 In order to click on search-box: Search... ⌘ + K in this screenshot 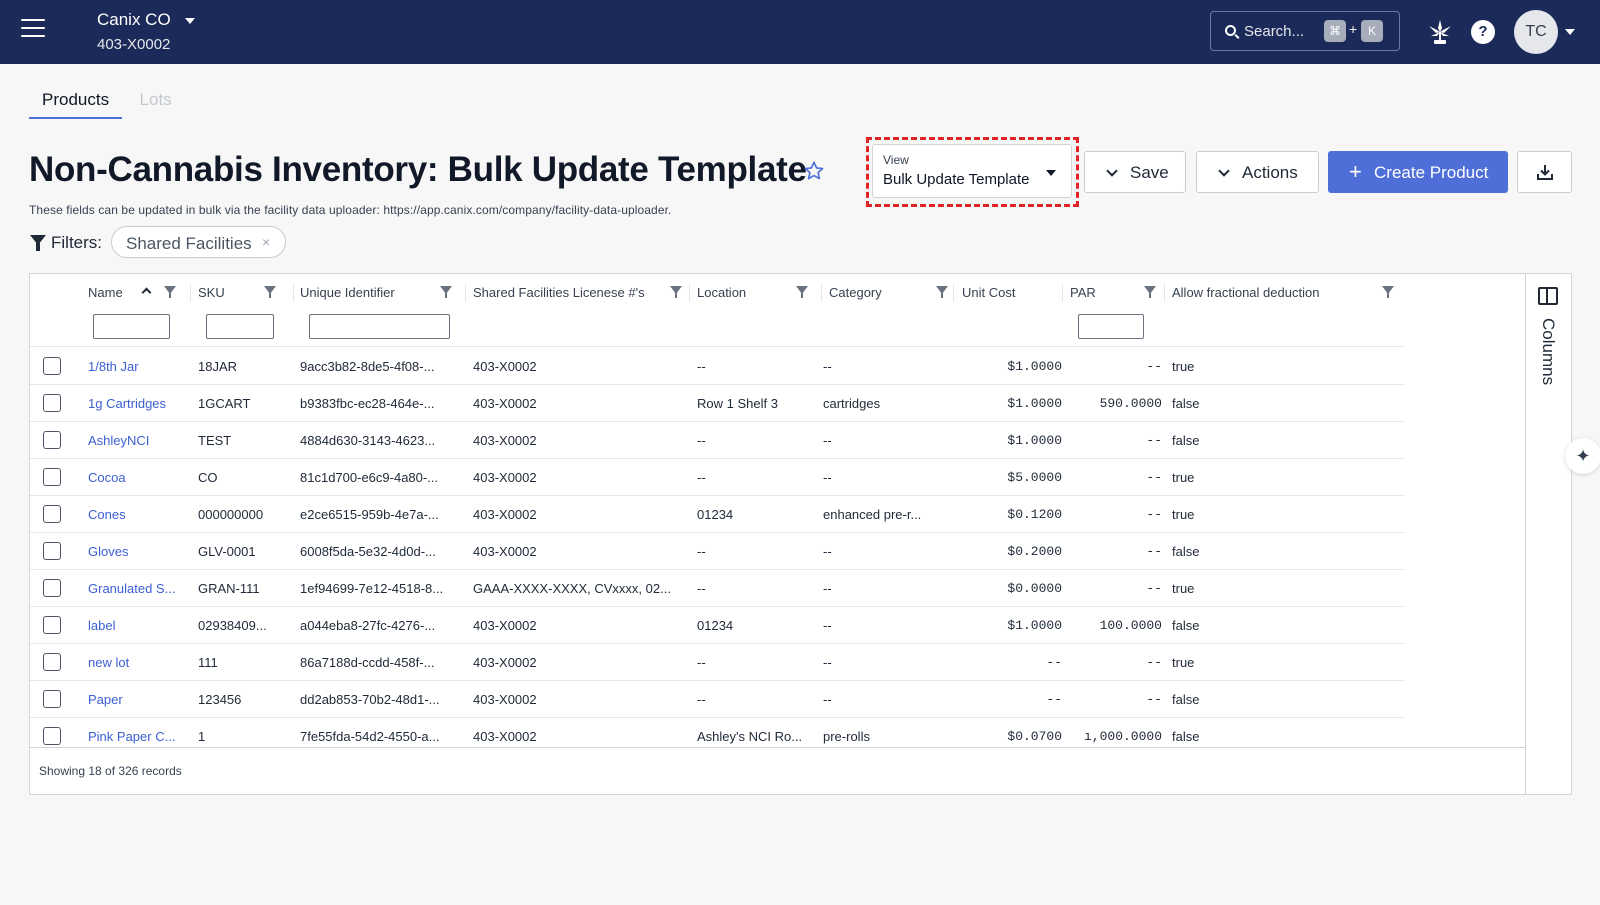, I will do `click(1305, 31)`.